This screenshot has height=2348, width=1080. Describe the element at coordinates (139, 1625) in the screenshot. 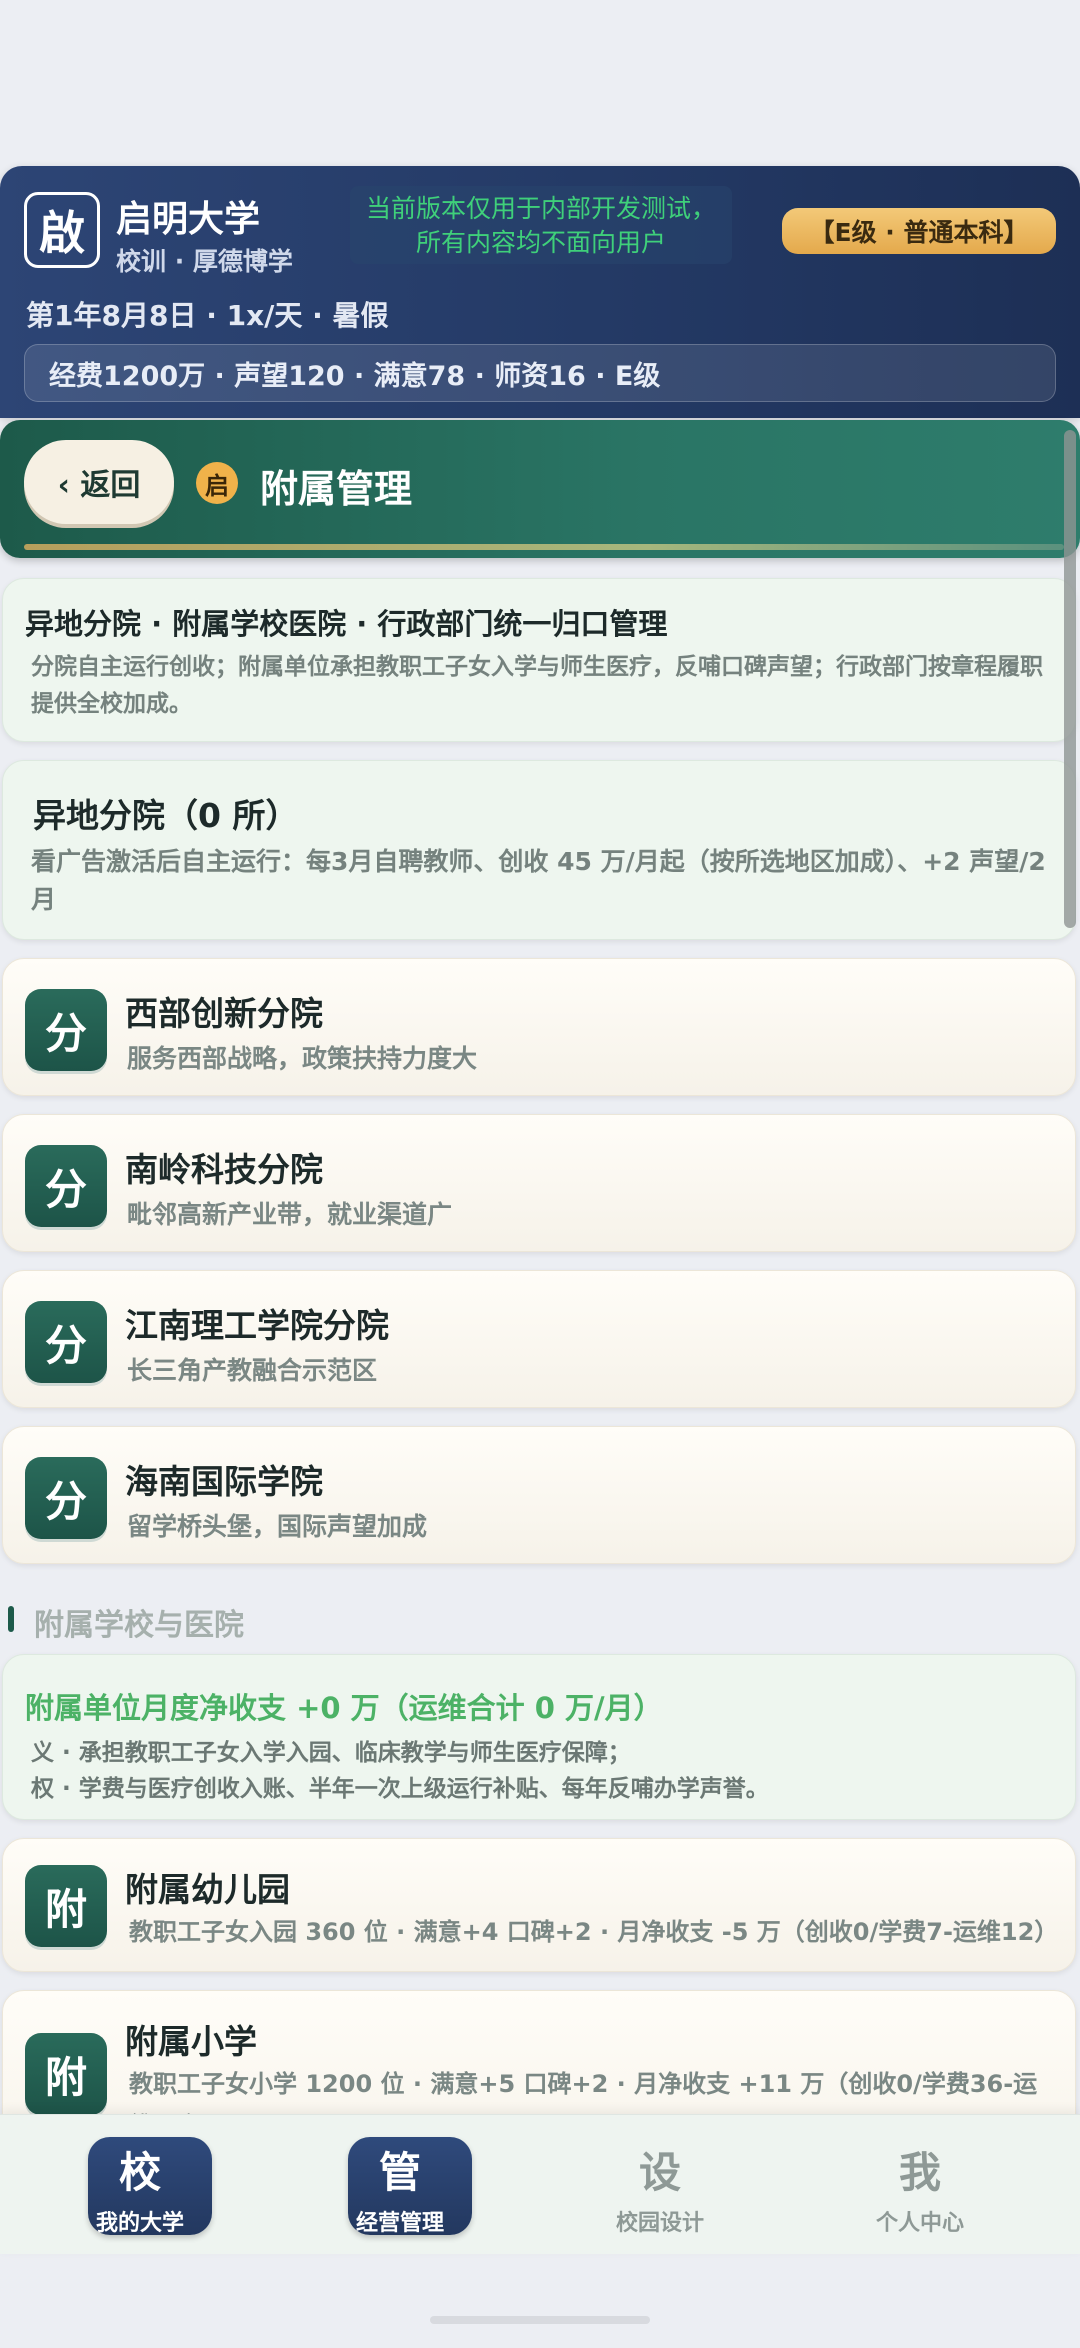

I see `affiliates-group-label: 附属学校与医院` at that location.